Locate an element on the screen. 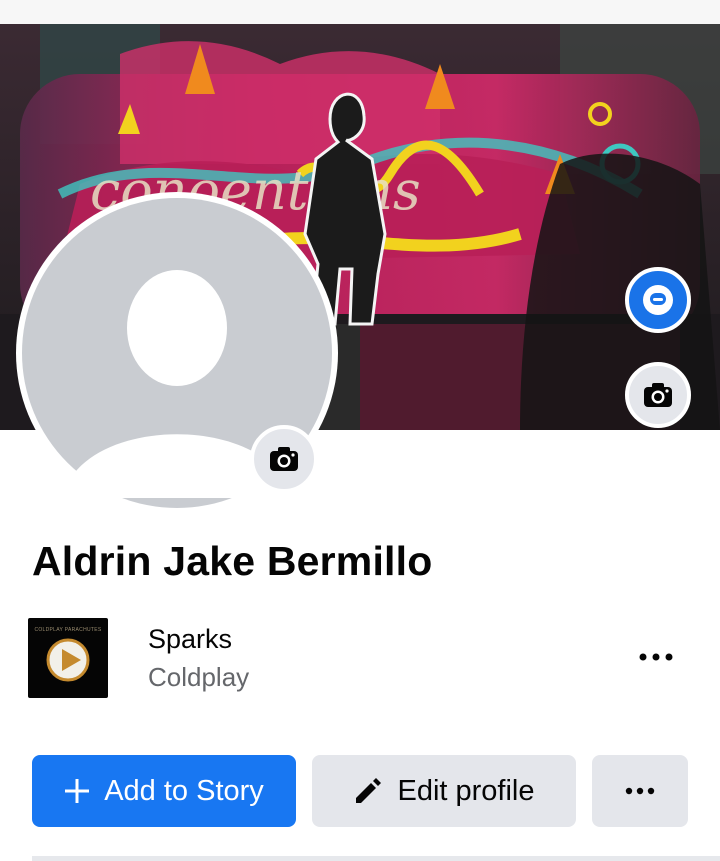 This screenshot has height=861, width=720. more-options-button is located at coordinates (640, 791).